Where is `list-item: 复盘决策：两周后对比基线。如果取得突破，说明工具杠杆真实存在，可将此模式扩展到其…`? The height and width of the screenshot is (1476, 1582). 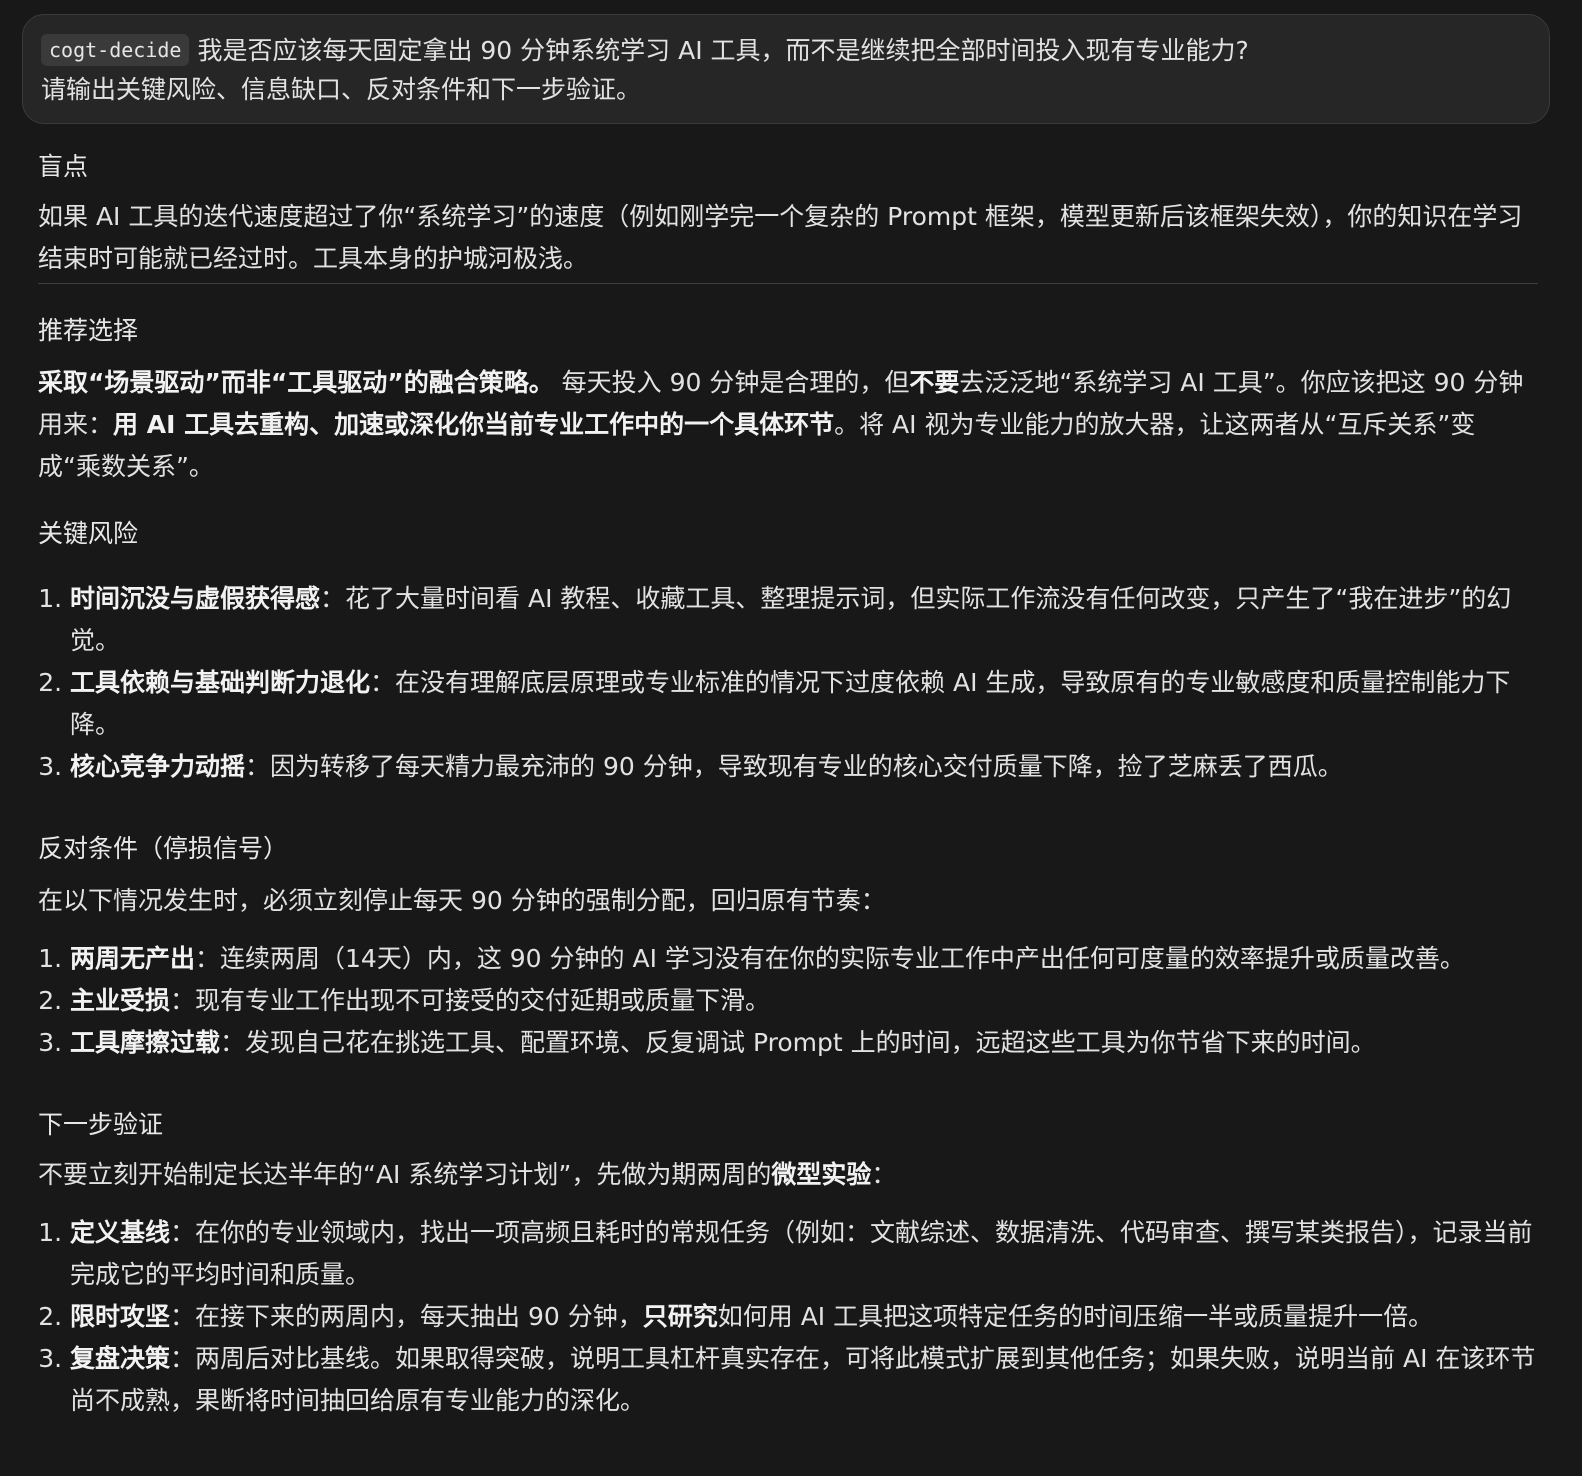
list-item: 复盘决策：两周后对比基线。如果取得突破，说明工具杠杆真实存在，可将此模式扩展到其… is located at coordinates (804, 1380).